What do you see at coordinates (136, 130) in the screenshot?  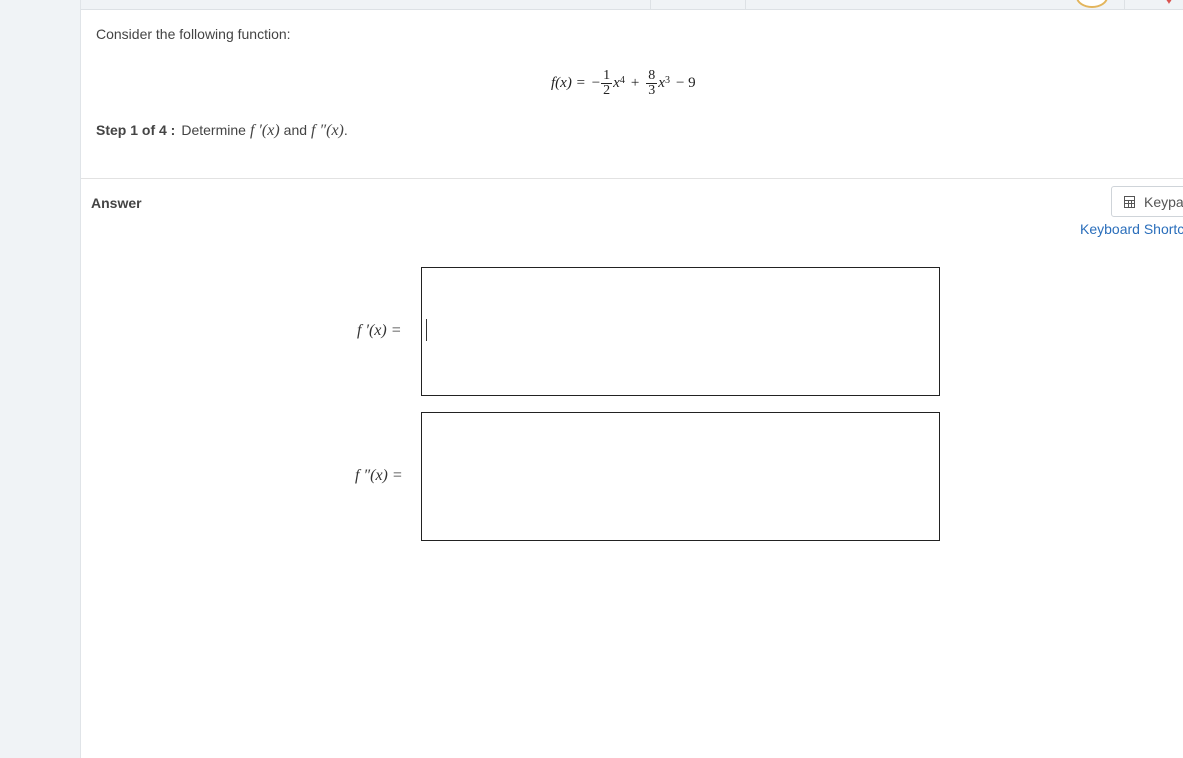 I see `step-label: Step 1 of 4 :` at bounding box center [136, 130].